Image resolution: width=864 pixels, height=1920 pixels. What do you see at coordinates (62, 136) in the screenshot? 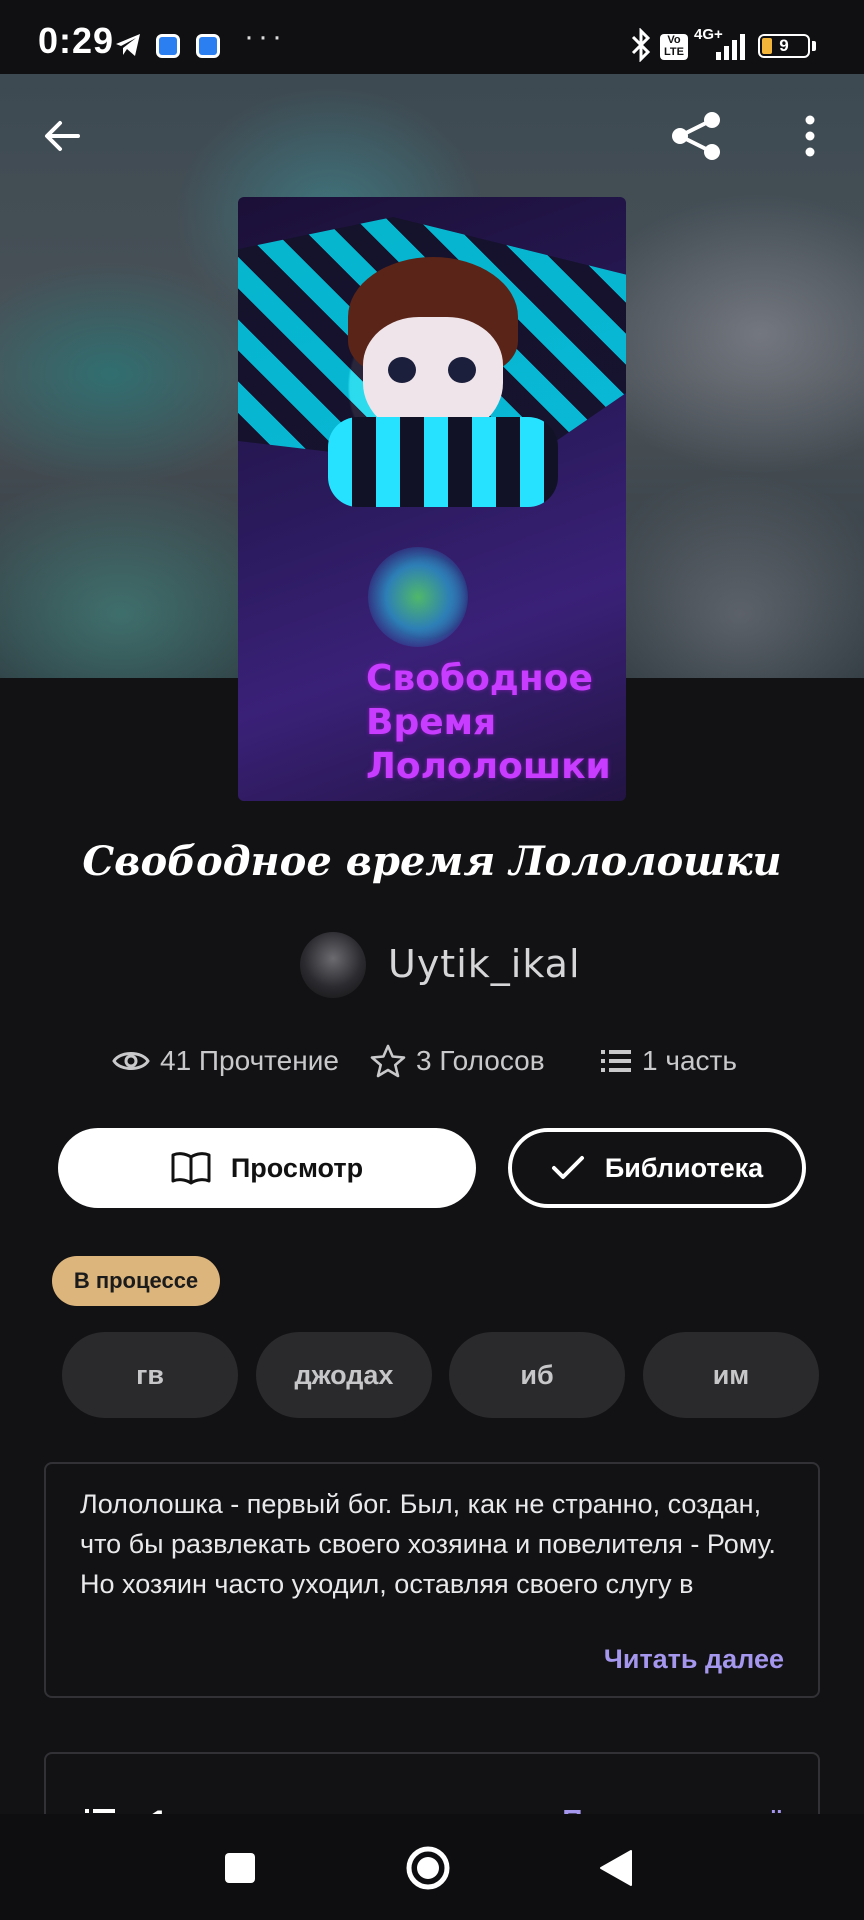
I see `back-button` at bounding box center [62, 136].